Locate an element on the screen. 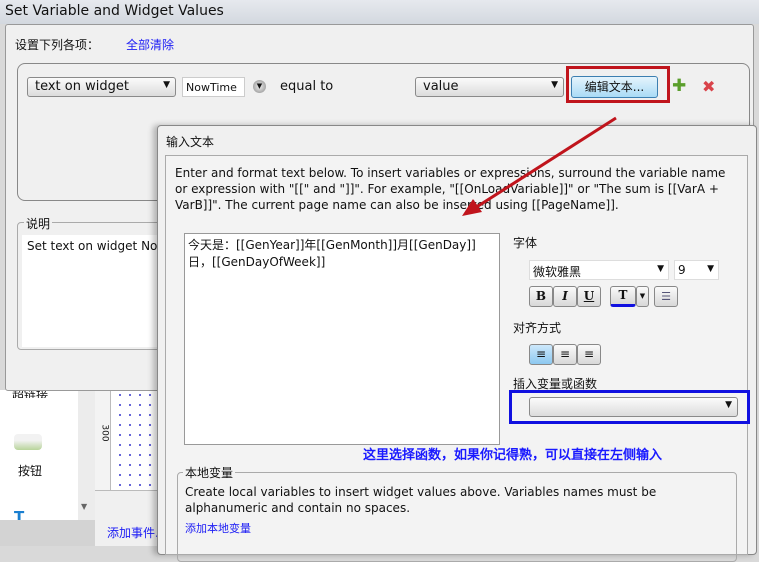 This screenshot has width=759, height=562. annotation-arrow is located at coordinates (539, 166).